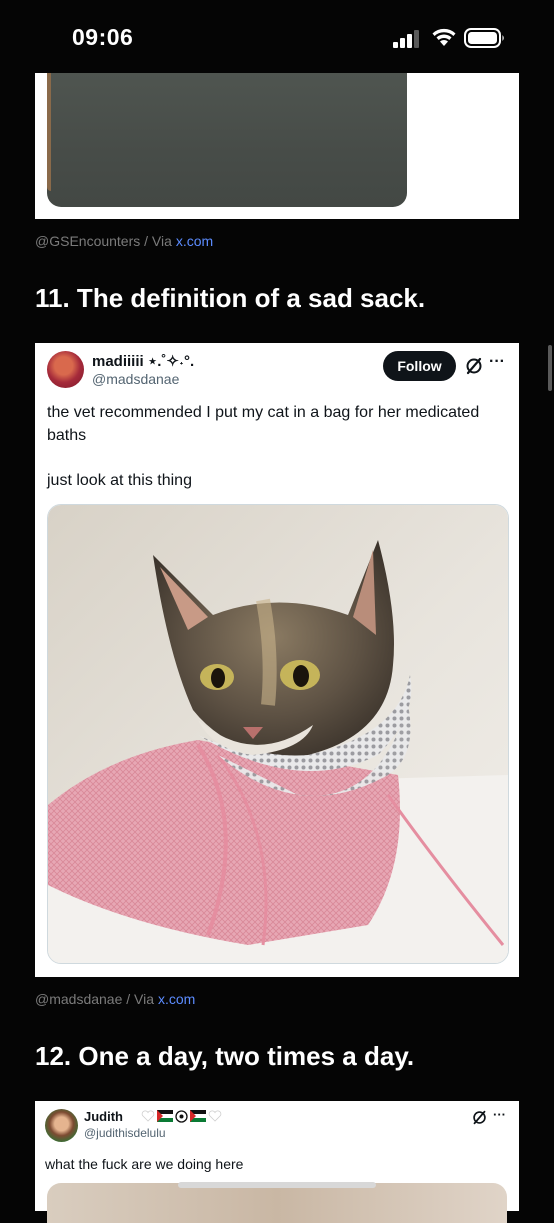 The height and width of the screenshot is (1223, 554). Describe the element at coordinates (88, 241) in the screenshot. I see `credit-handle: @GSEncounters` at that location.